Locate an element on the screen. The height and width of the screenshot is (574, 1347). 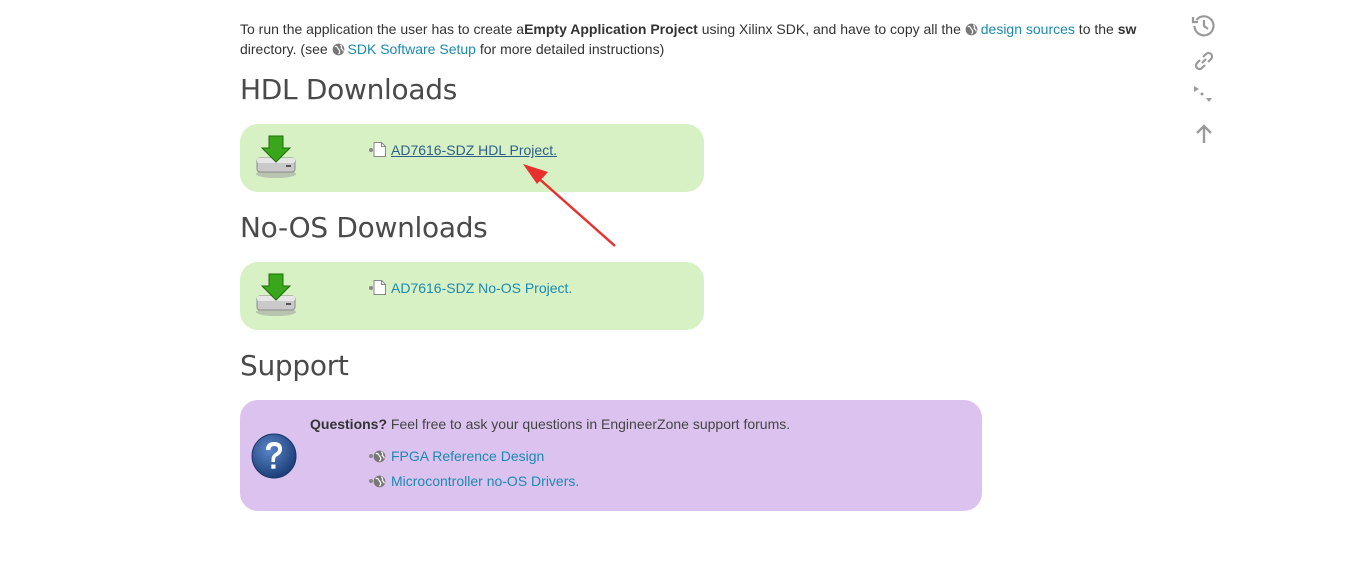
microcontroller-noos-drivers-link: Microcontroller no-OS Drivers. is located at coordinates (485, 481).